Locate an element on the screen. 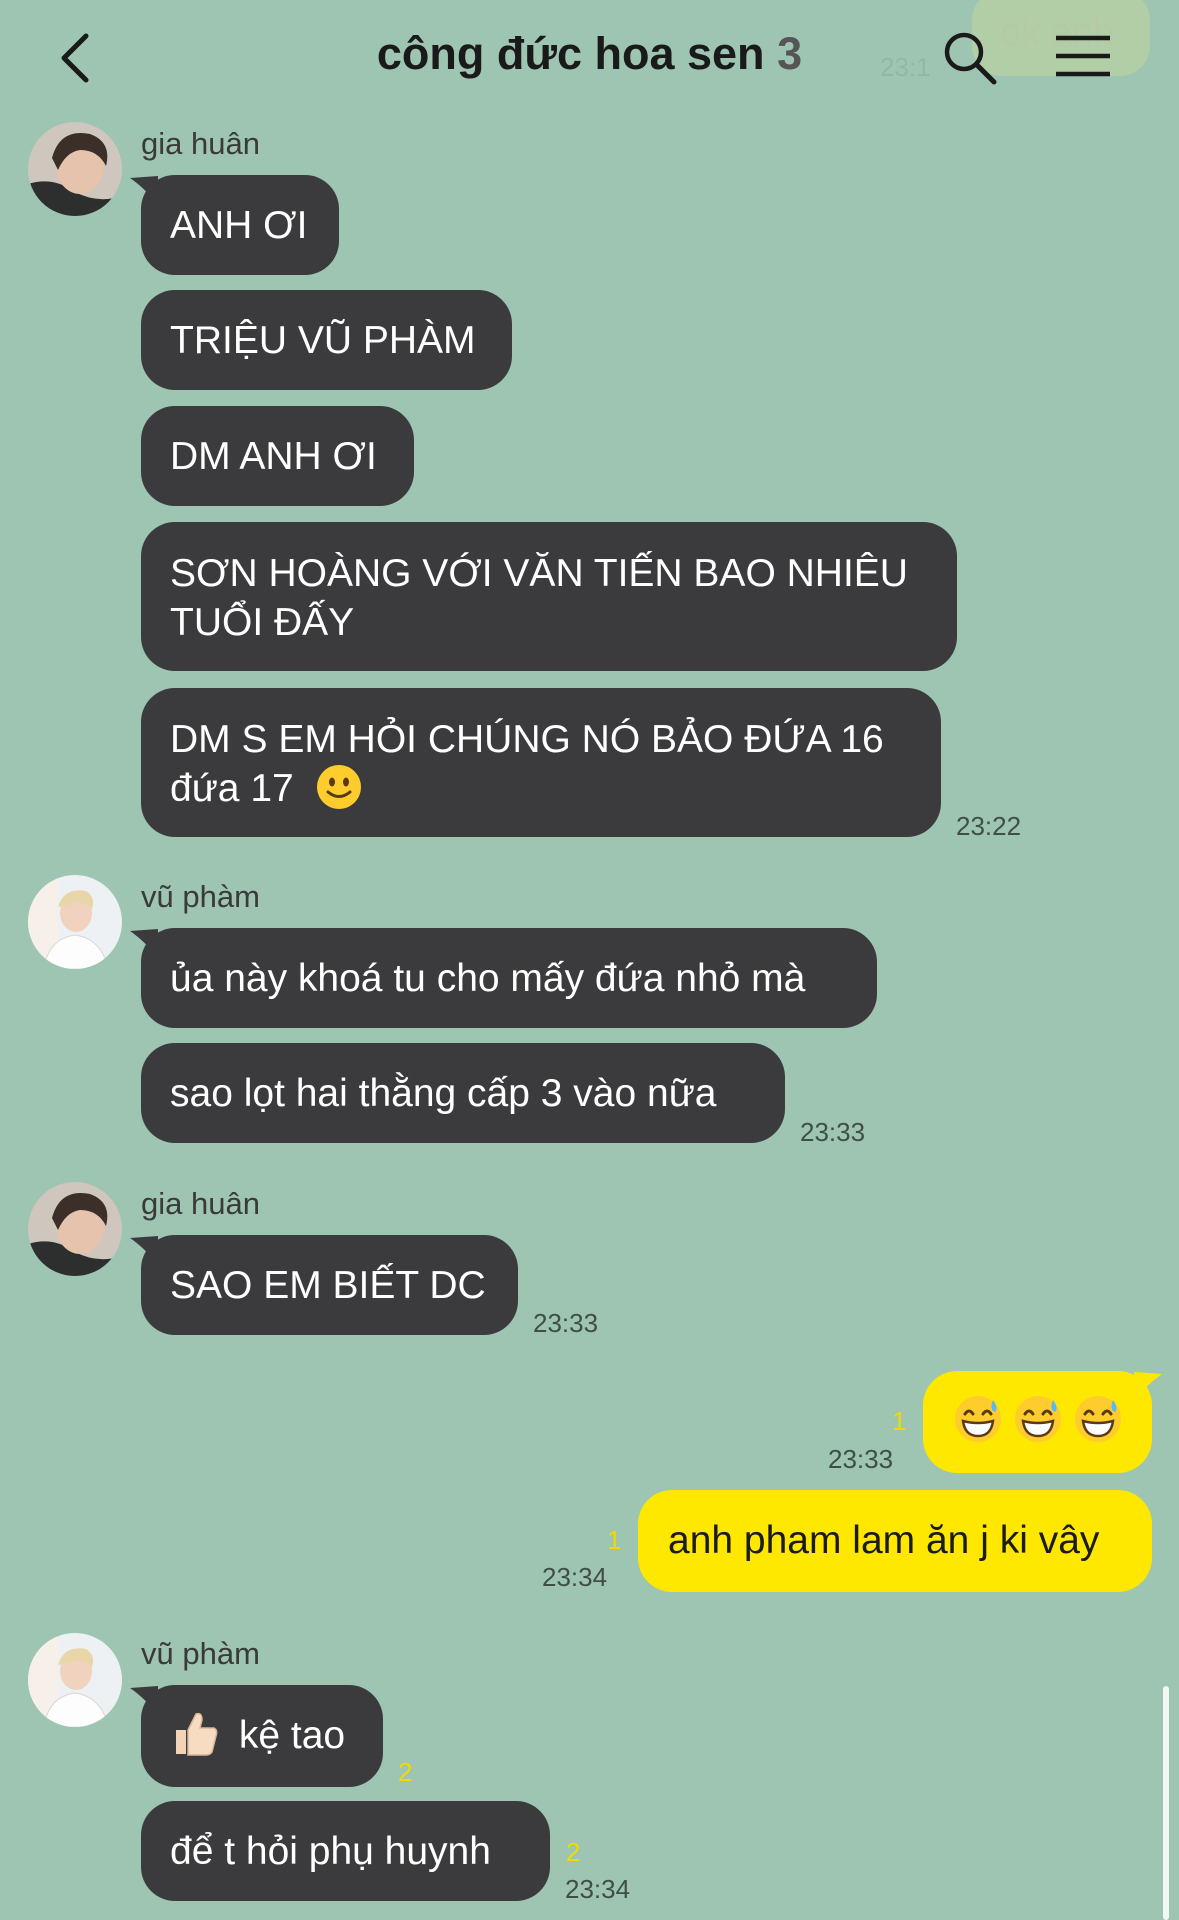 The image size is (1179, 1920). search-button is located at coordinates (970, 58).